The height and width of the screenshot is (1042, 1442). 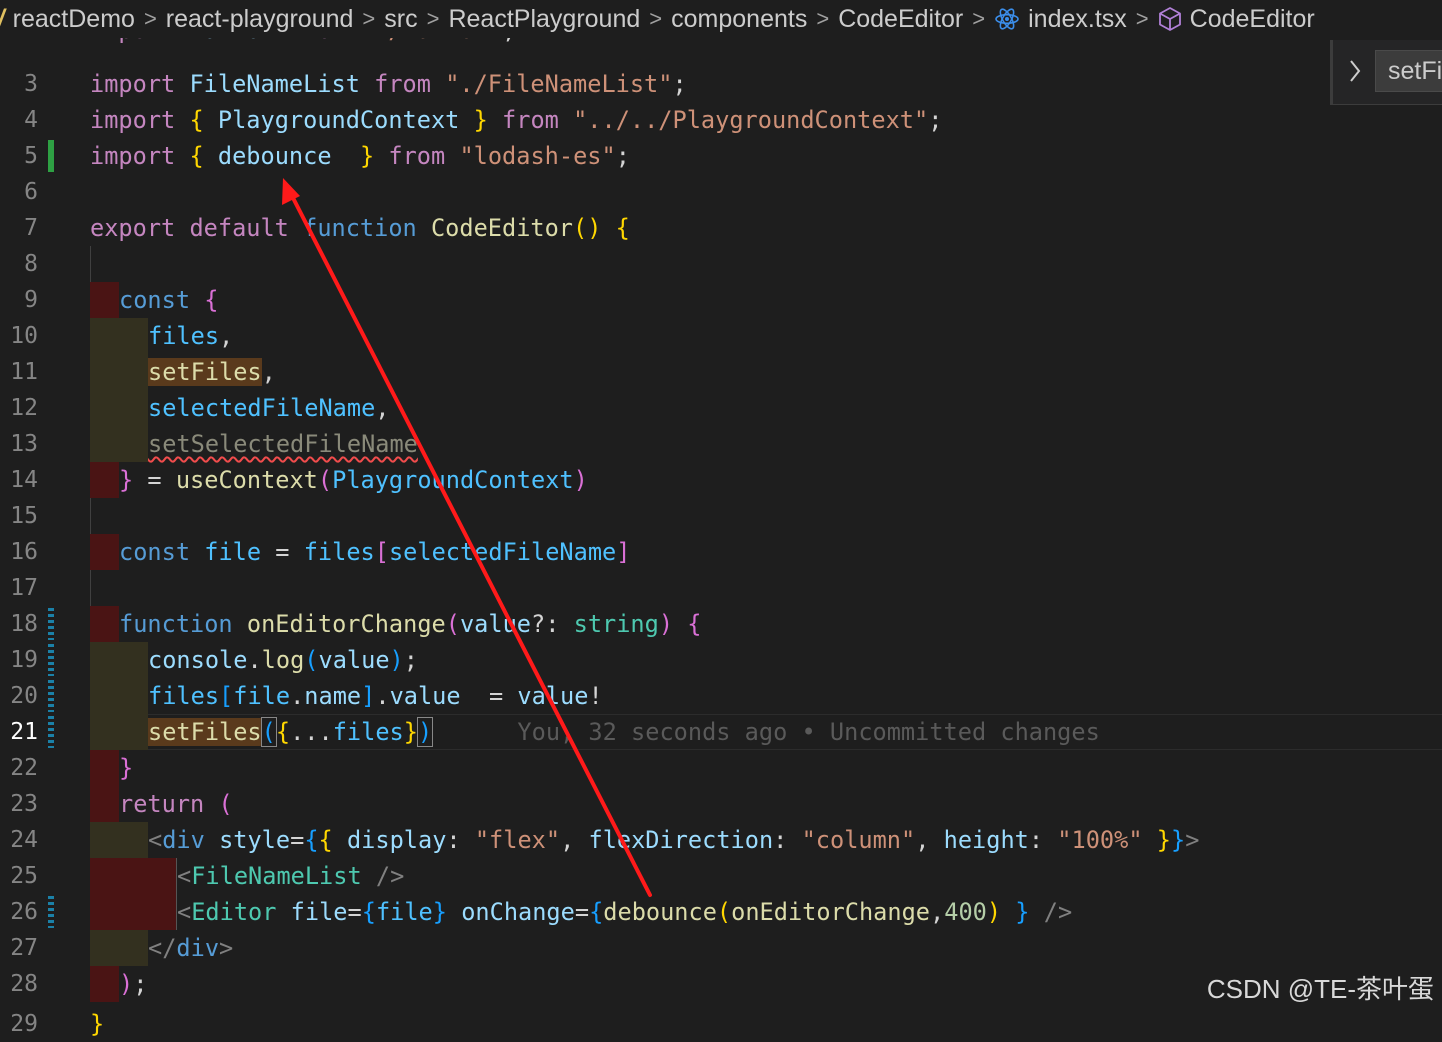 What do you see at coordinates (721, 588) in the screenshot?
I see `code-line: 17` at bounding box center [721, 588].